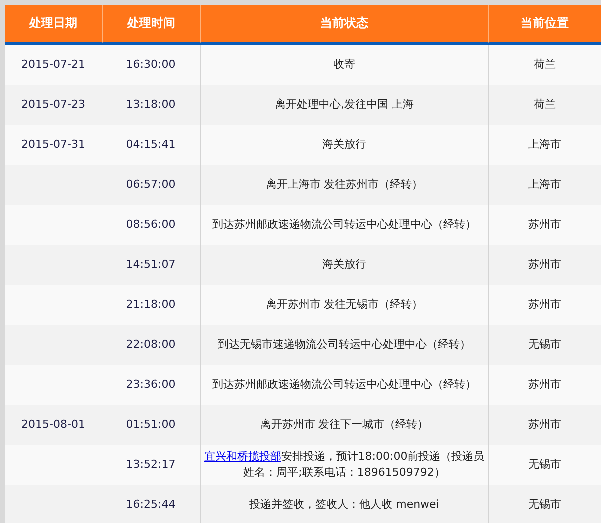  What do you see at coordinates (54, 65) in the screenshot?
I see `date-cell: 2015-07-21` at bounding box center [54, 65].